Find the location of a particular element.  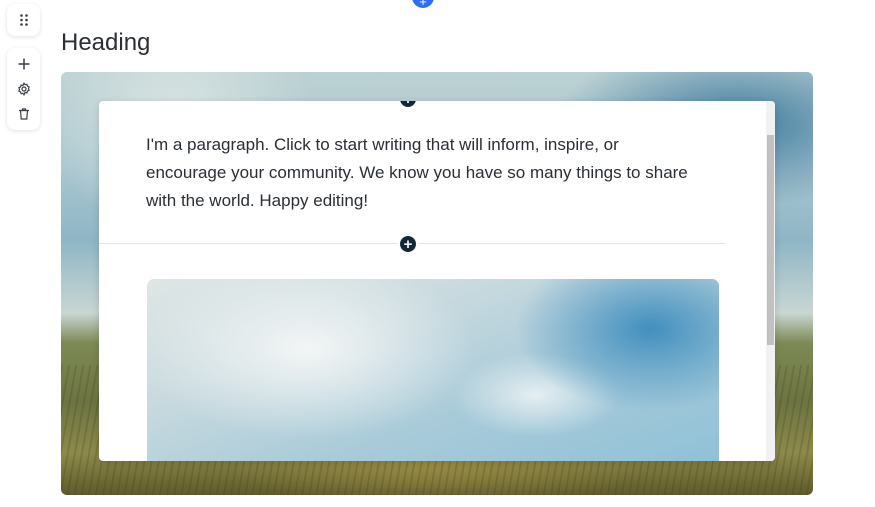

scrollbar is located at coordinates (770, 281).